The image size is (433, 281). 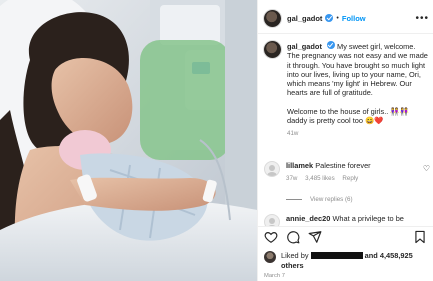 I want to click on post-header: gal_gadot • Follow •••, so click(x=346, y=18).